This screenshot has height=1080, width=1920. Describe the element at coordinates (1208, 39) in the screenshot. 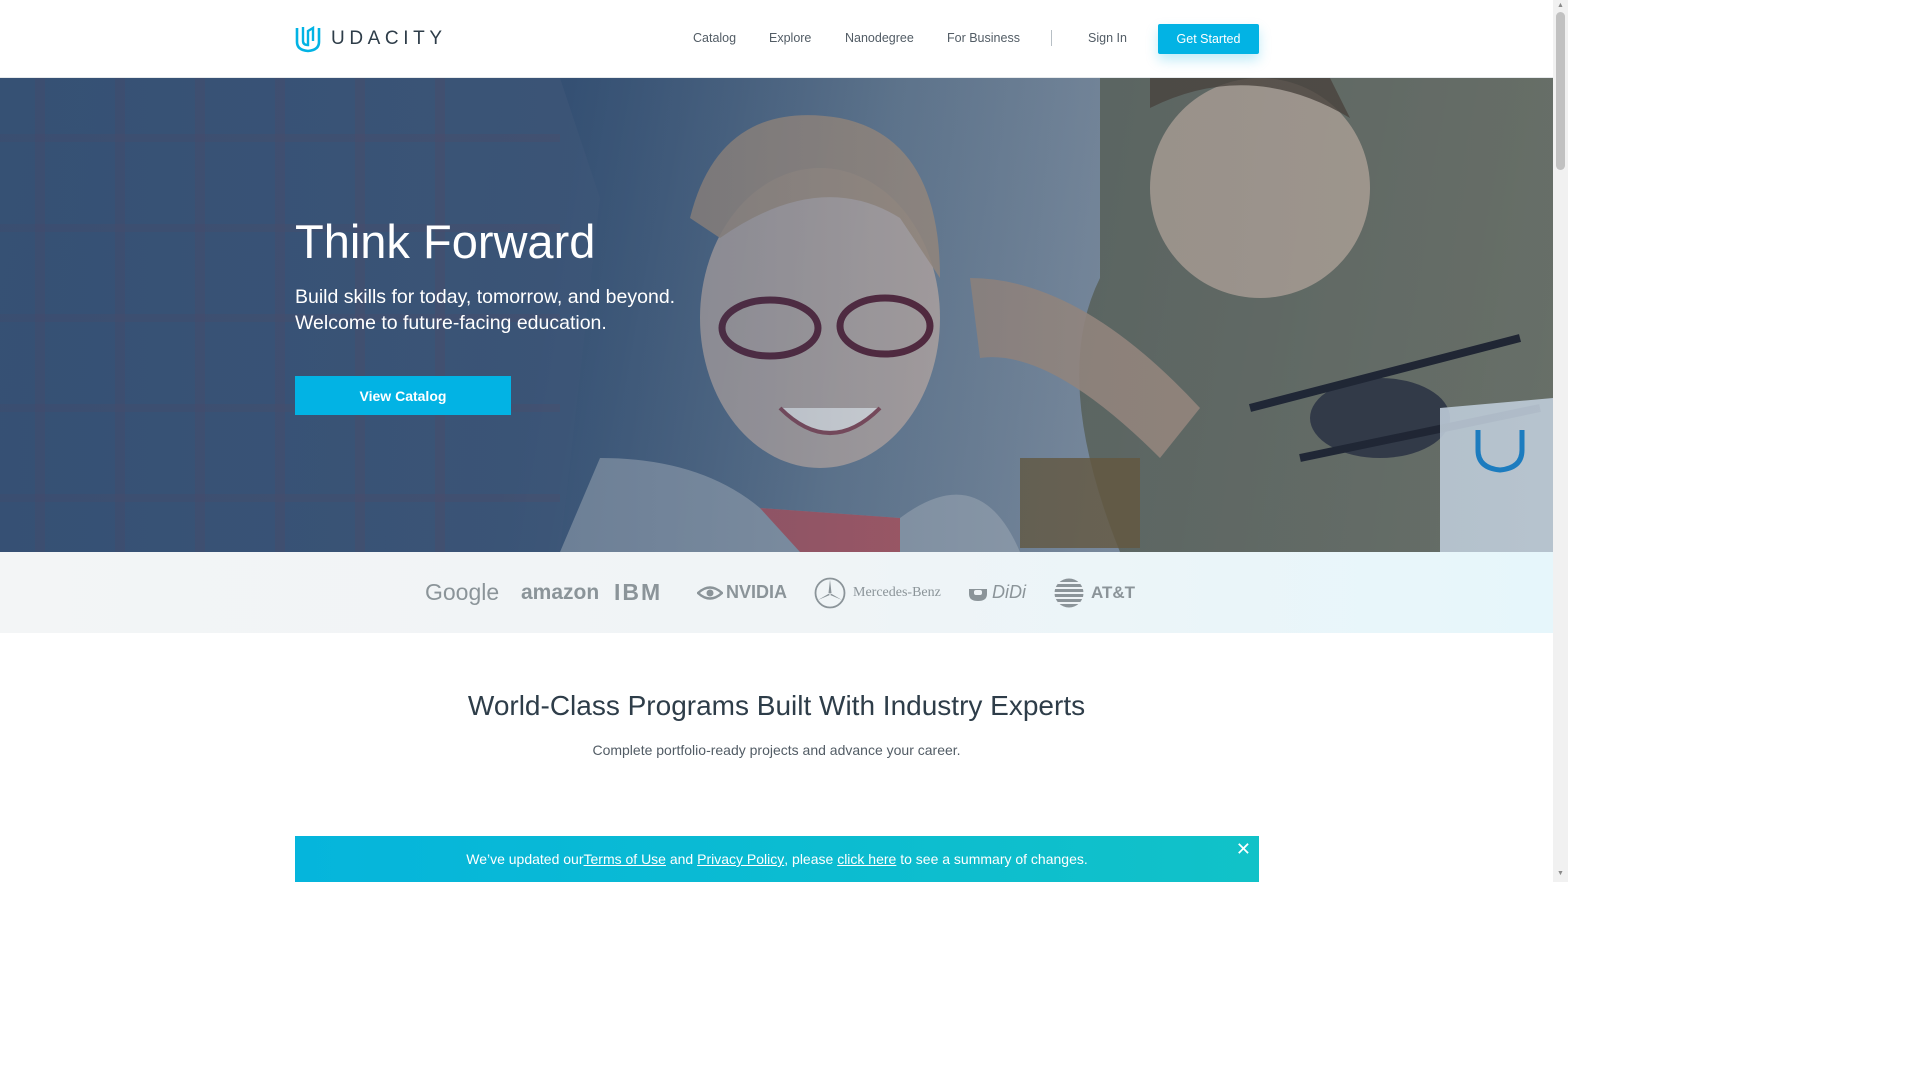

I see `get-started-button: Get Started` at that location.